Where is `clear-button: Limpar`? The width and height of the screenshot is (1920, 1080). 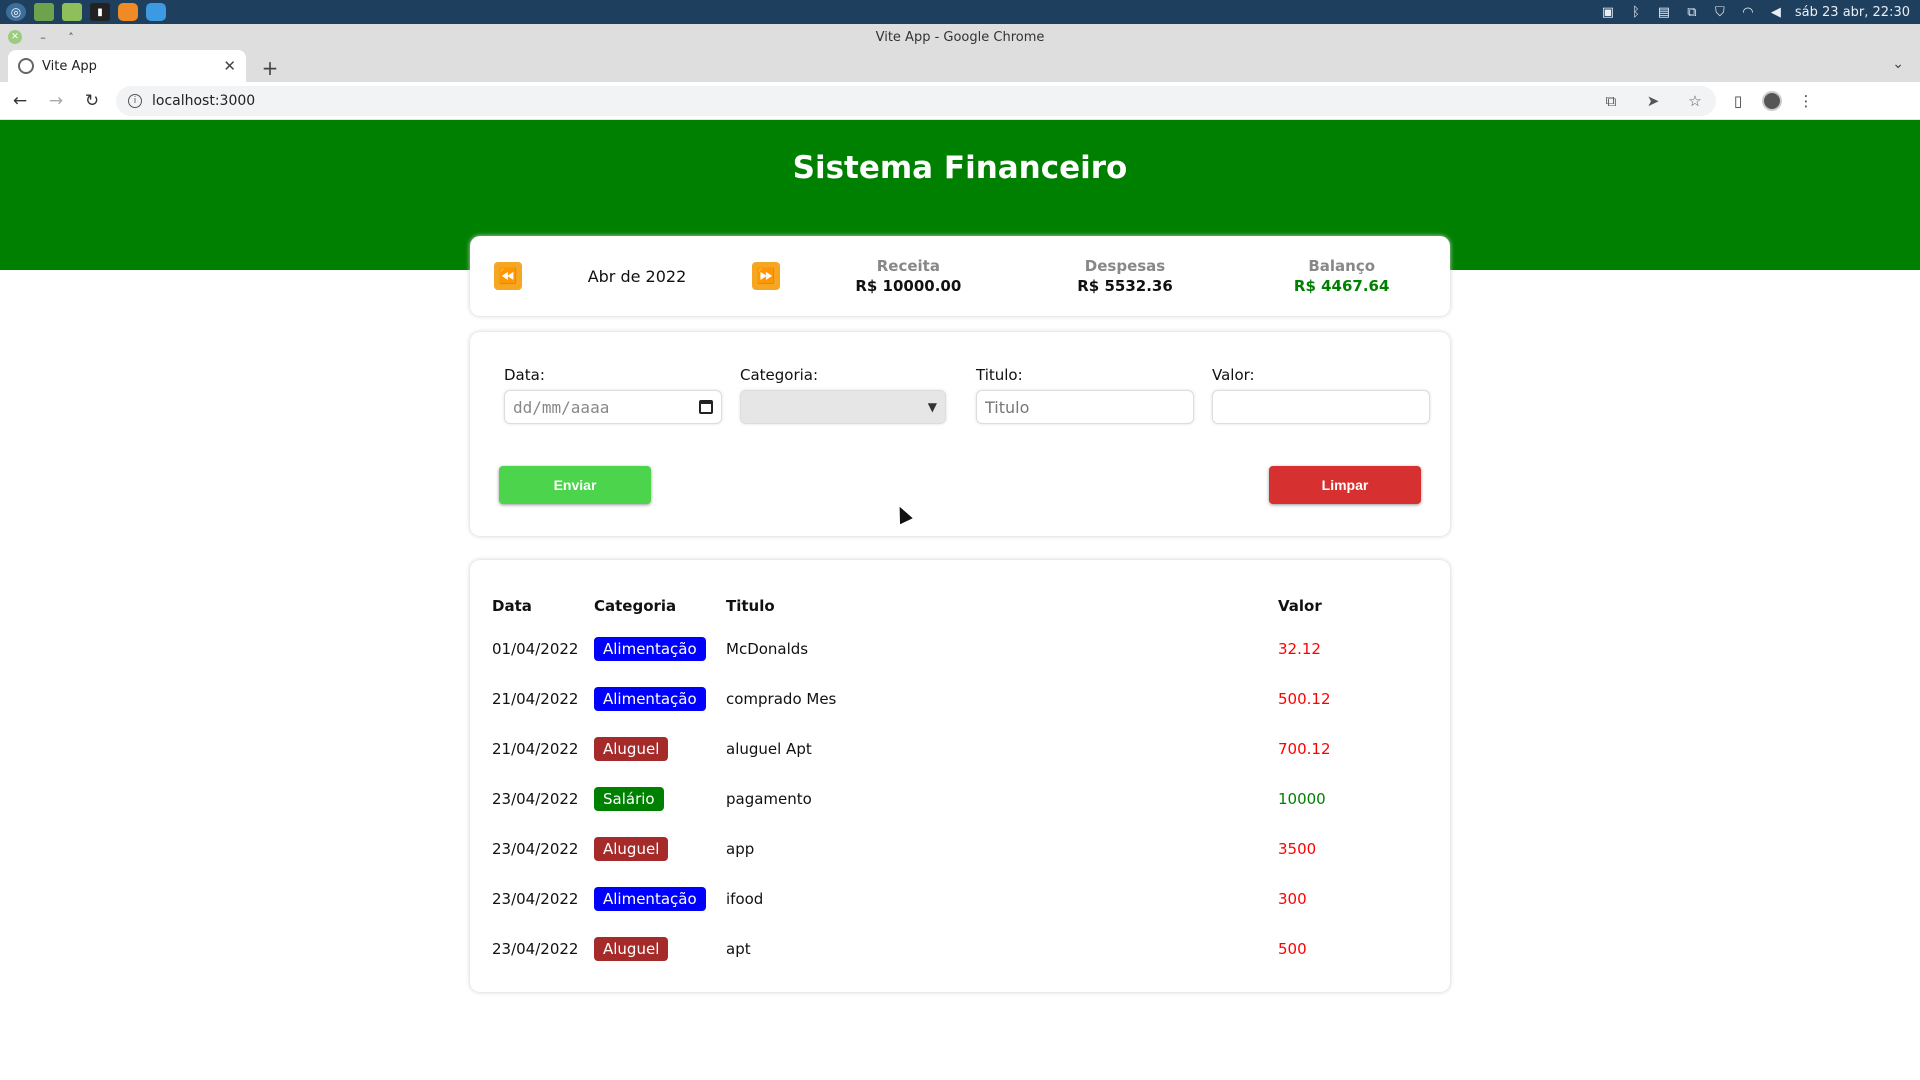 clear-button: Limpar is located at coordinates (1345, 485).